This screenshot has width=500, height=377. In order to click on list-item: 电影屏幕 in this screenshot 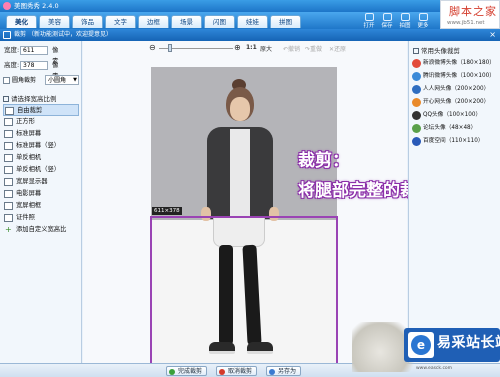, I will do `click(29, 193)`.